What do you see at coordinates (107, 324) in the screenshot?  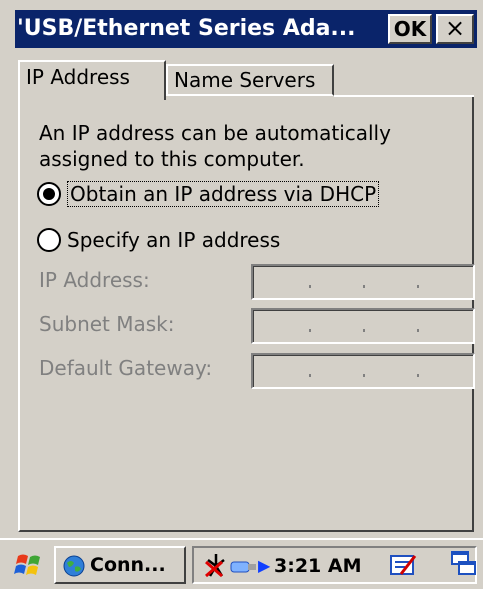 I see `subnet-mask-label: Subnet Mask:` at bounding box center [107, 324].